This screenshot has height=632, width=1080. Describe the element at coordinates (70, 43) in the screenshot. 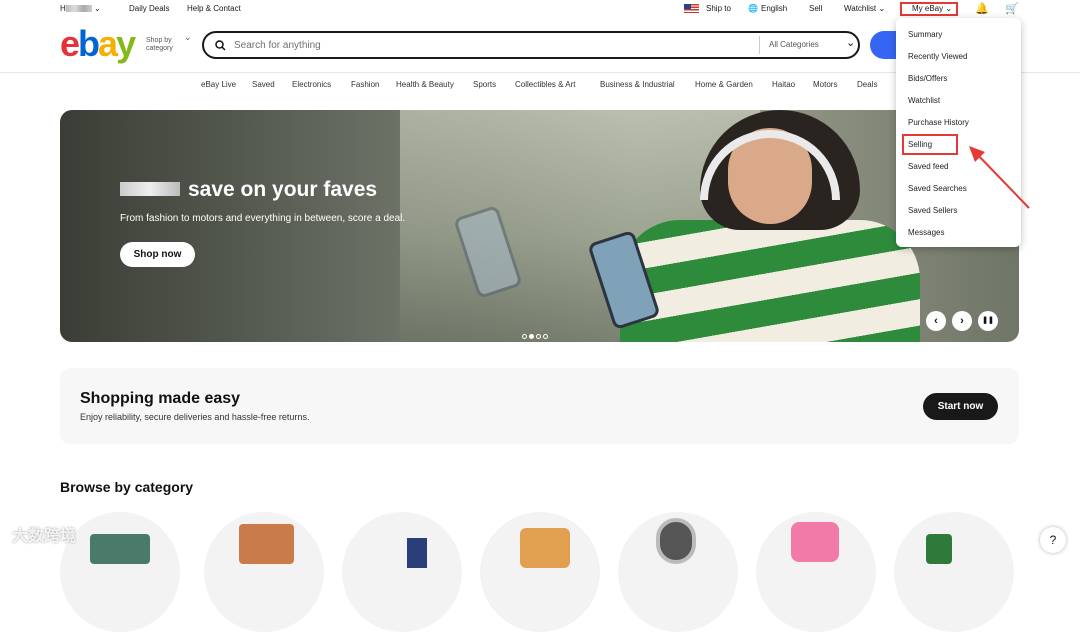

I see `logo-e: e` at that location.